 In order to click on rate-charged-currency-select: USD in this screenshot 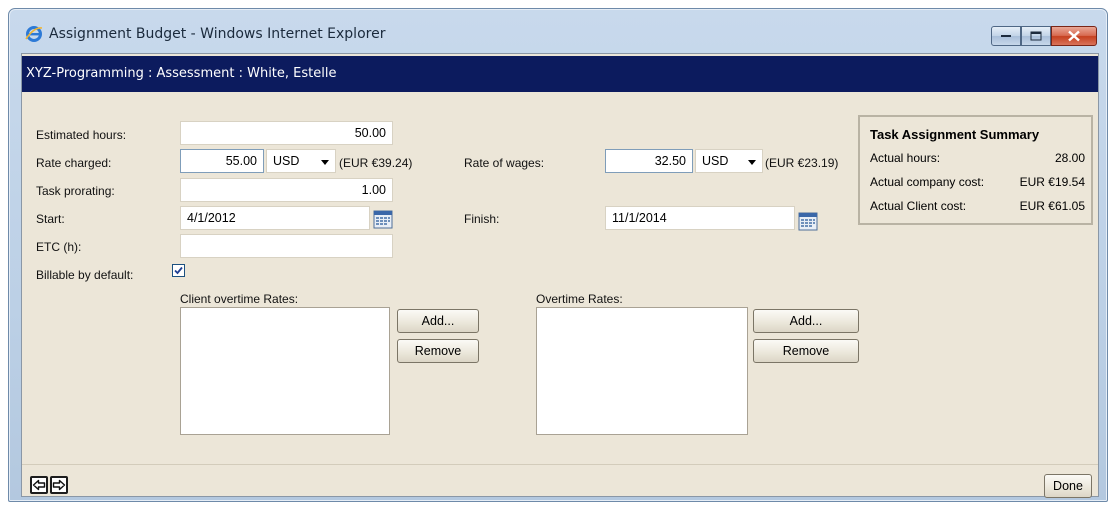, I will do `click(301, 161)`.